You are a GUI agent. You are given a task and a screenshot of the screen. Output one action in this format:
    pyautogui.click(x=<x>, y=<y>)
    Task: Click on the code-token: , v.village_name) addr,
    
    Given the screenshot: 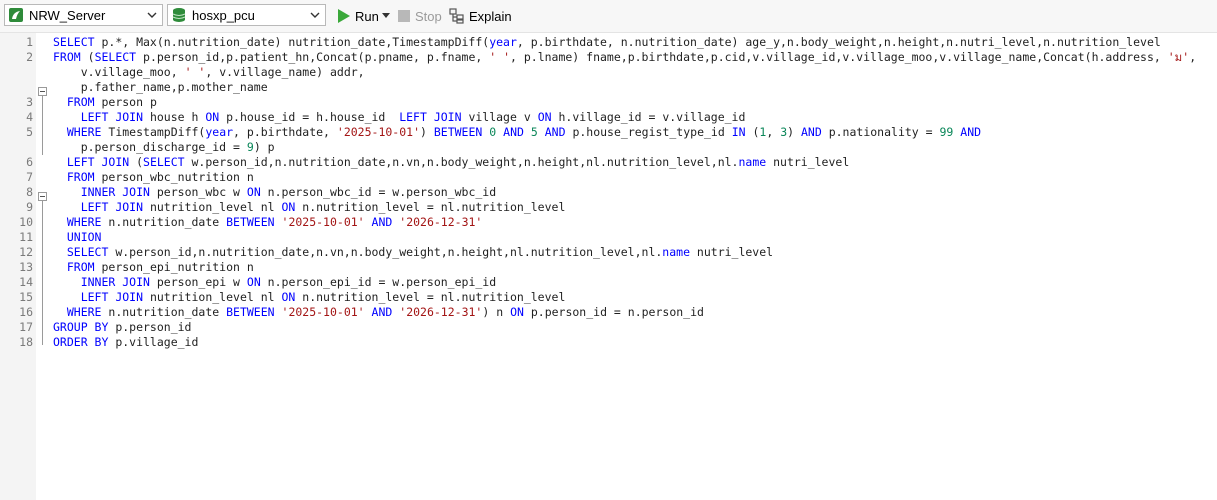 What is the action you would take?
    pyautogui.click(x=285, y=72)
    